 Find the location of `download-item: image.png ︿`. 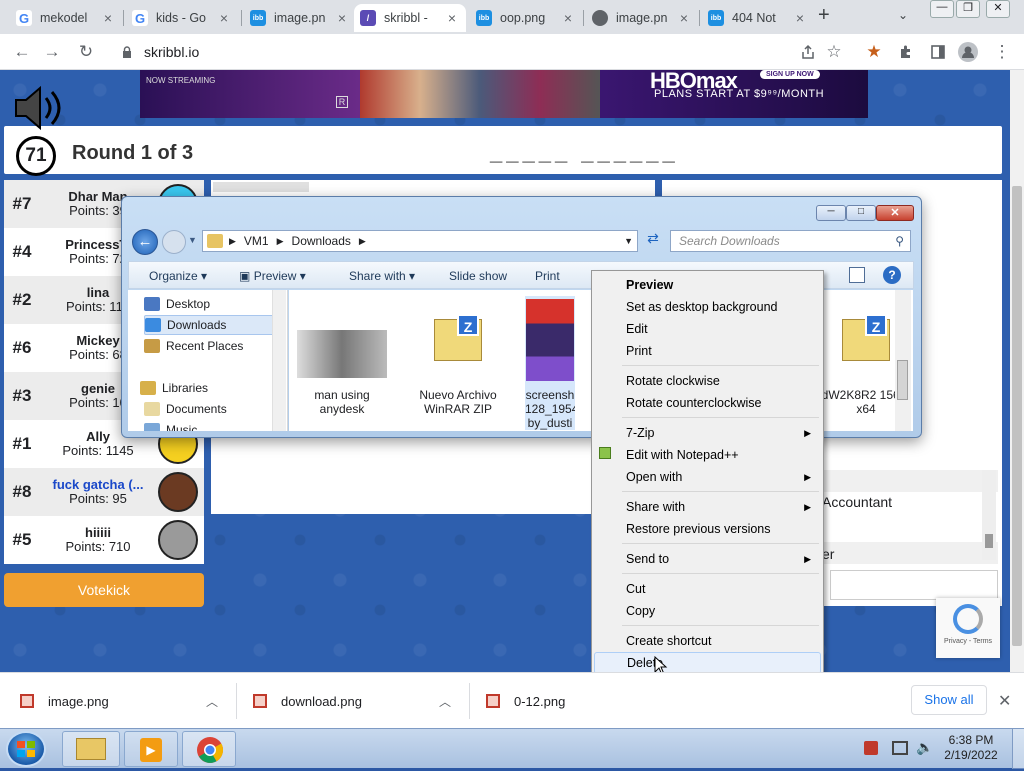

download-item: image.png ︿ is located at coordinates (126, 701).